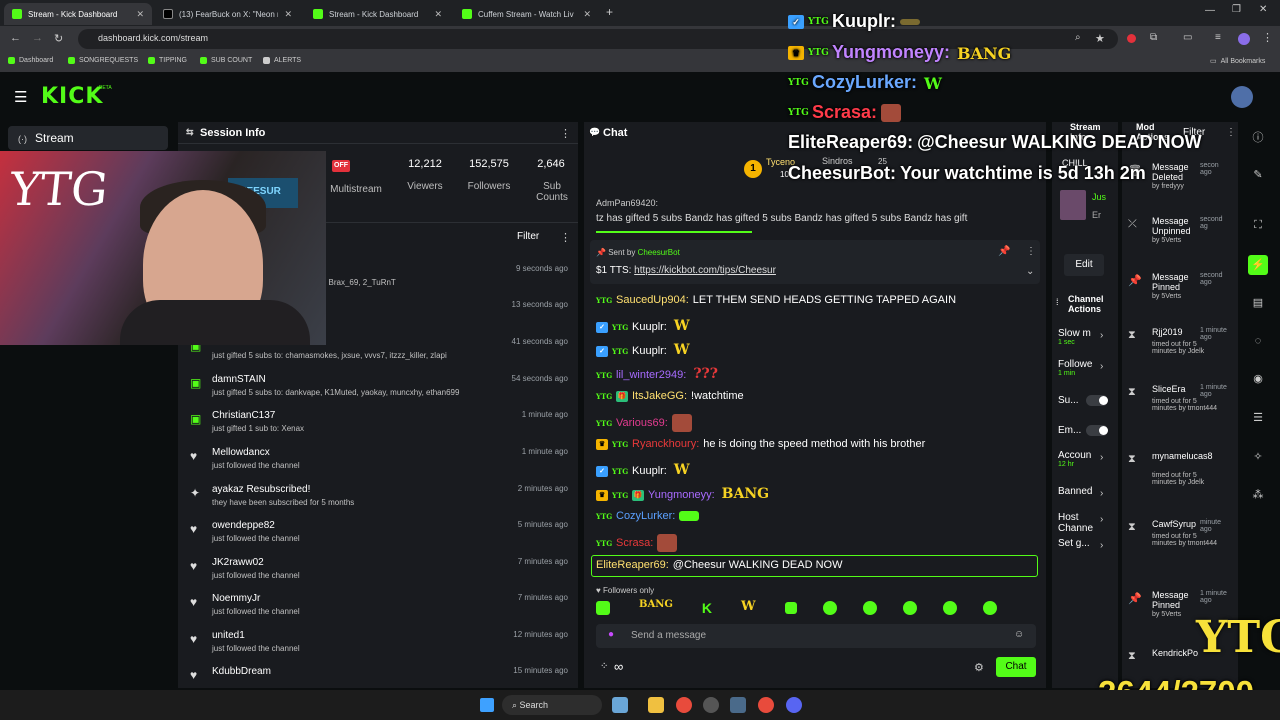 The width and height of the screenshot is (1280, 720). Describe the element at coordinates (1086, 492) in the screenshot. I see `channel-action-item: Banned ›` at that location.